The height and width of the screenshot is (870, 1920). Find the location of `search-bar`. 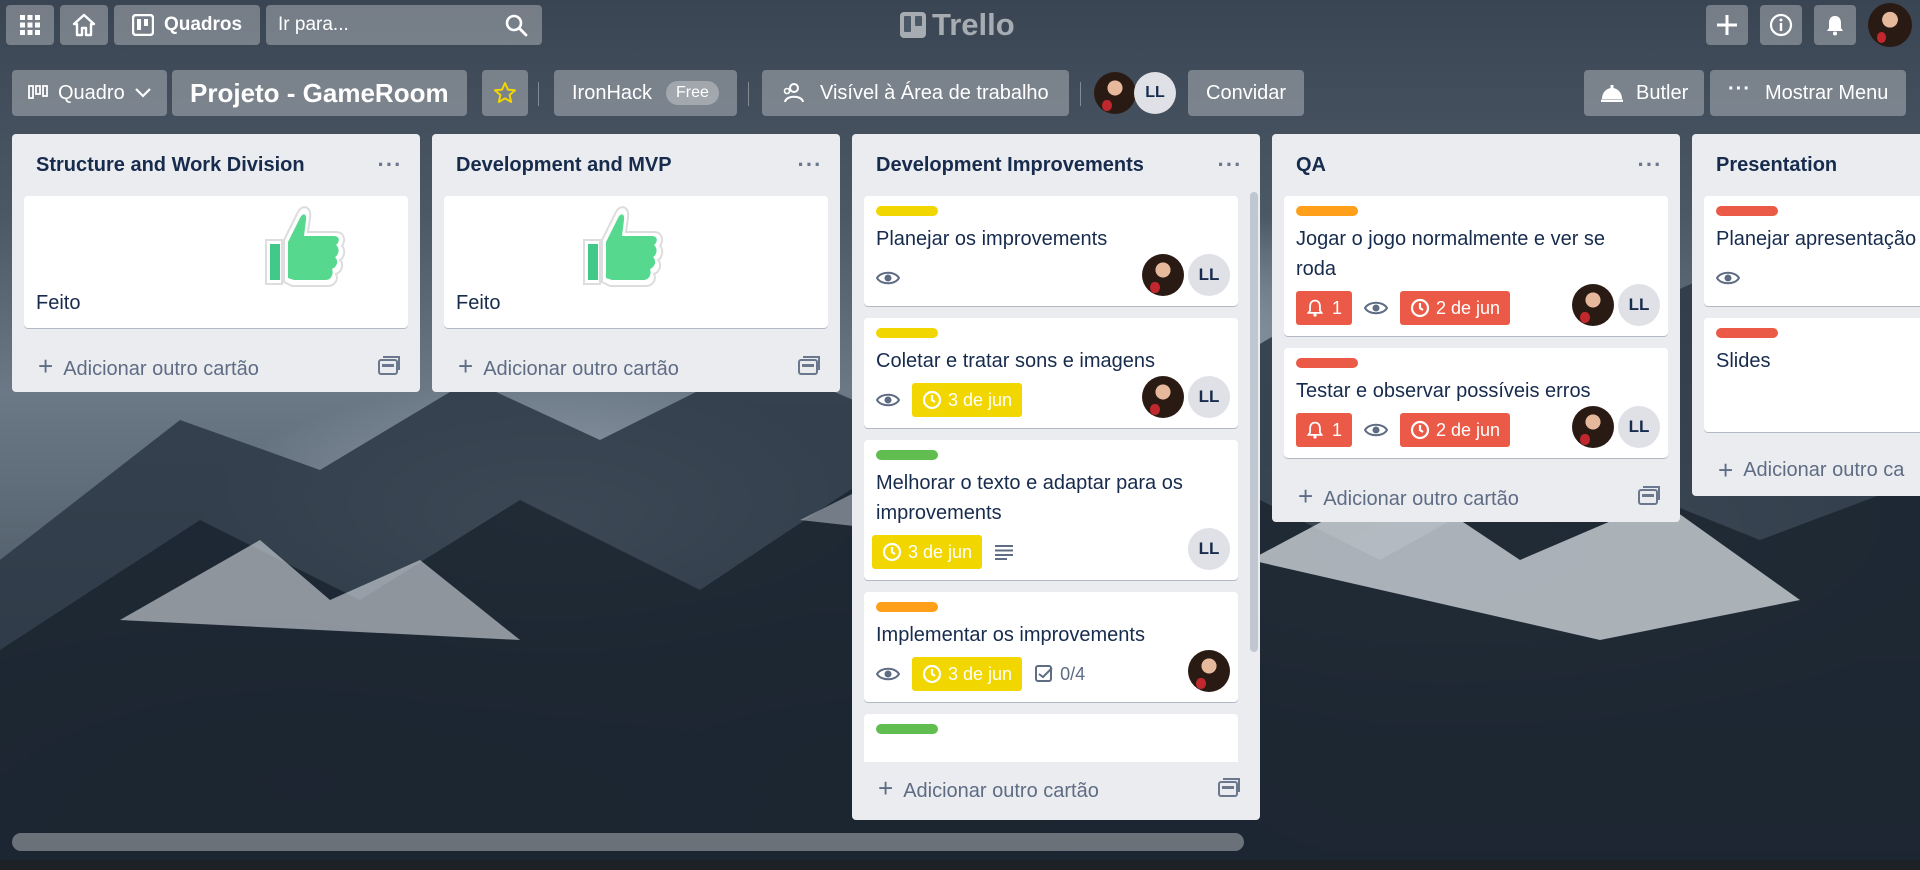

search-bar is located at coordinates (404, 25).